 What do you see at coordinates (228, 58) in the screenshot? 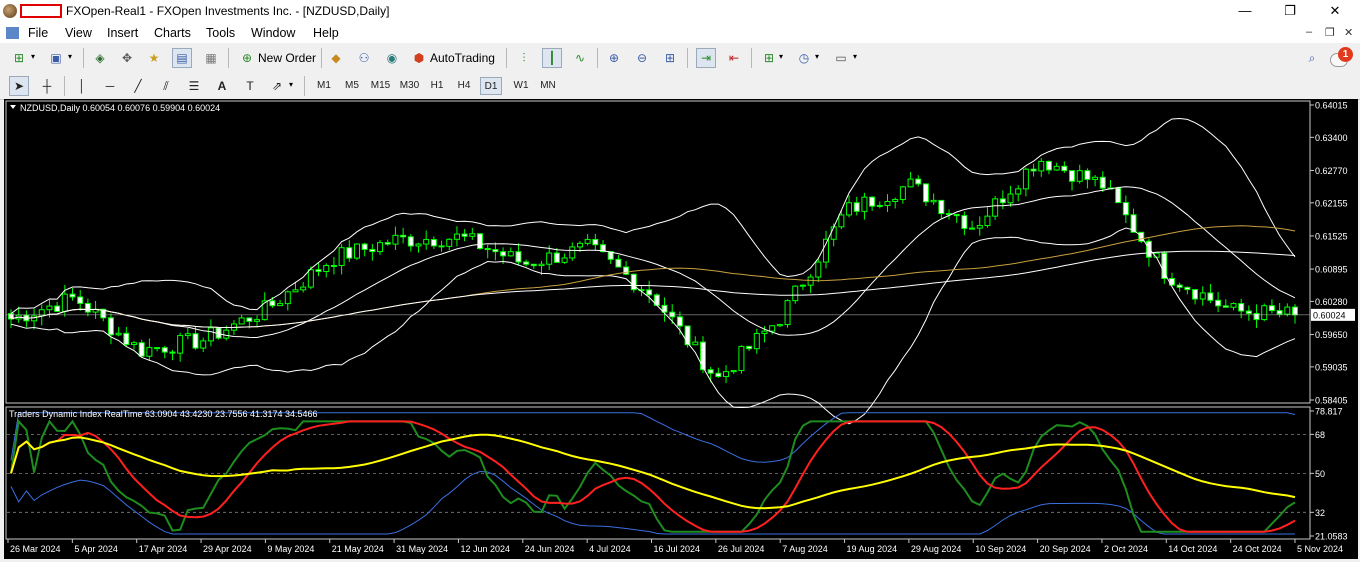
I see `toolbar-separator` at bounding box center [228, 58].